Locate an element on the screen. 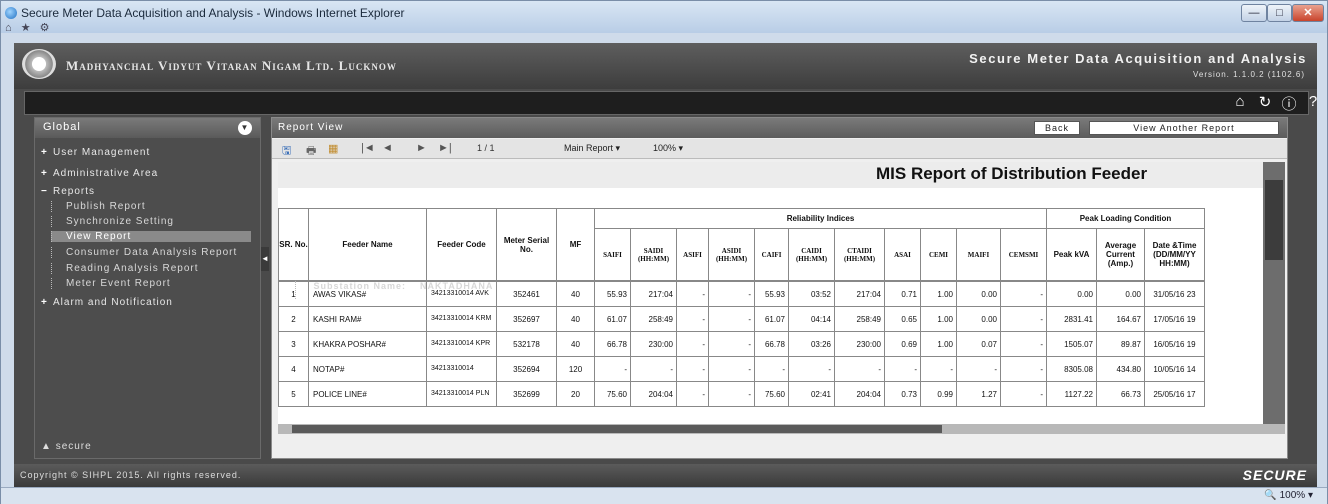  cell-cemi: 1.00 is located at coordinates (938, 294).